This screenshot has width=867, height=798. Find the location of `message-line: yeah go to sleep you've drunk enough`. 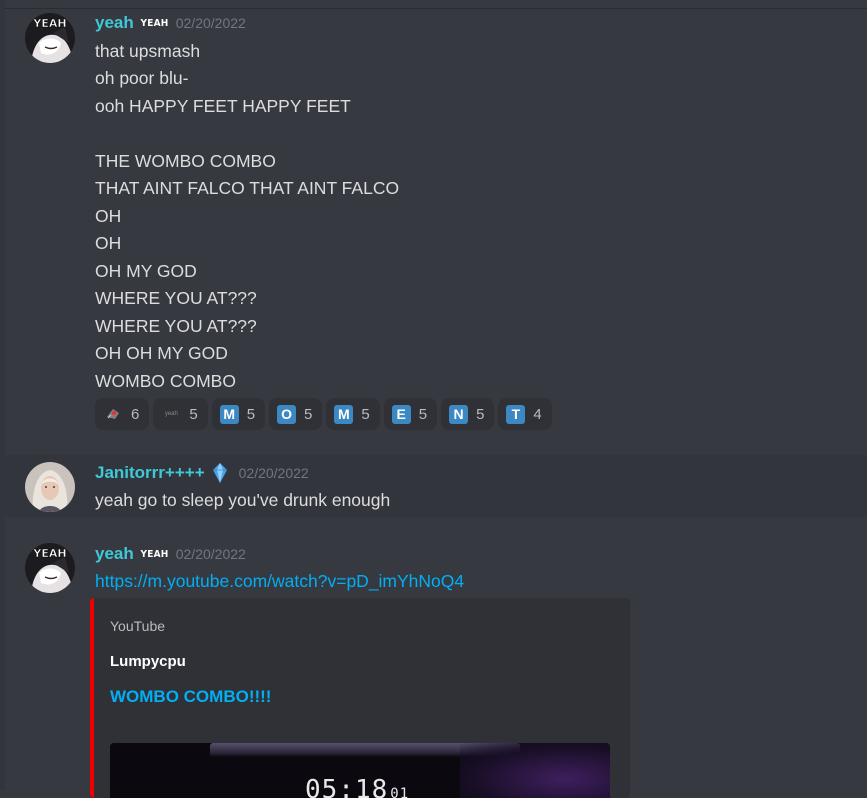

message-line: yeah go to sleep you've drunk enough is located at coordinates (243, 500).